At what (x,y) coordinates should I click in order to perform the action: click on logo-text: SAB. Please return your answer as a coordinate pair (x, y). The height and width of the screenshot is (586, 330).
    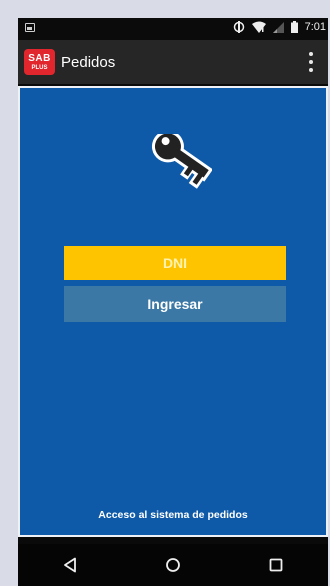
    Looking at the image, I should click on (39, 58).